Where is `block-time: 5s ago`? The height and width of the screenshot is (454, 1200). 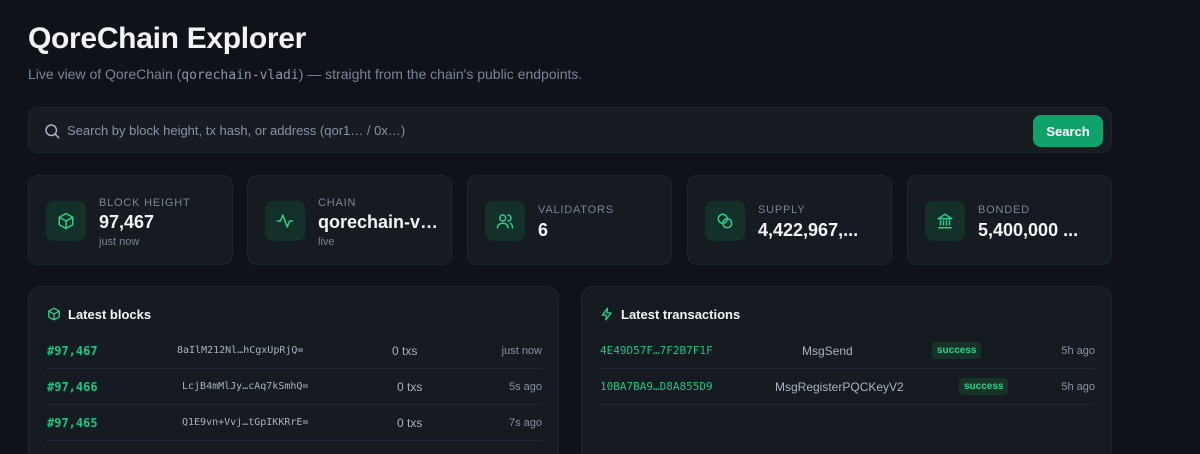 block-time: 5s ago is located at coordinates (525, 387).